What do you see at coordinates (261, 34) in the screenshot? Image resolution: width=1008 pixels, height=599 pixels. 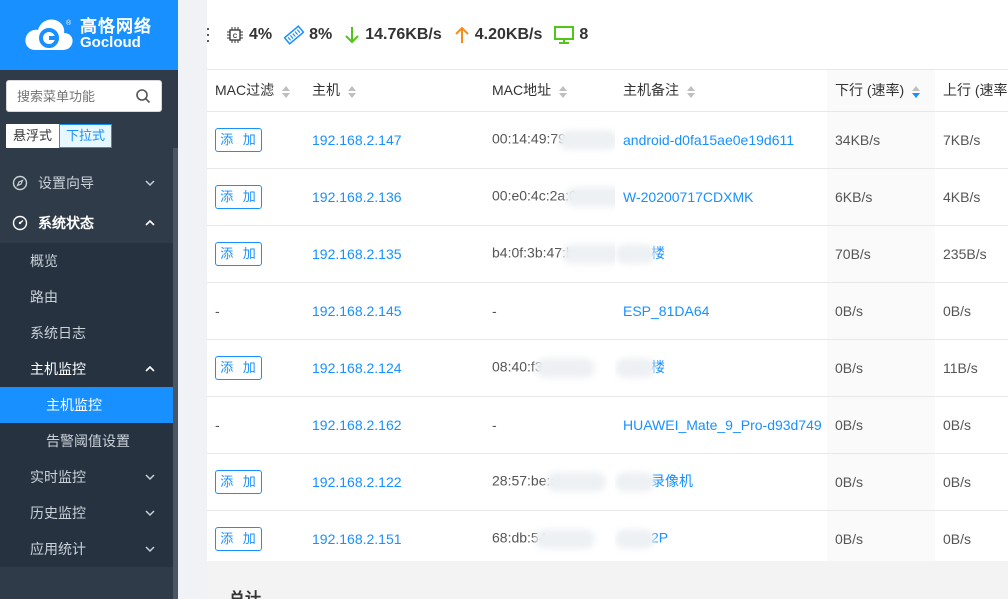 I see `cpu-value: 4%` at bounding box center [261, 34].